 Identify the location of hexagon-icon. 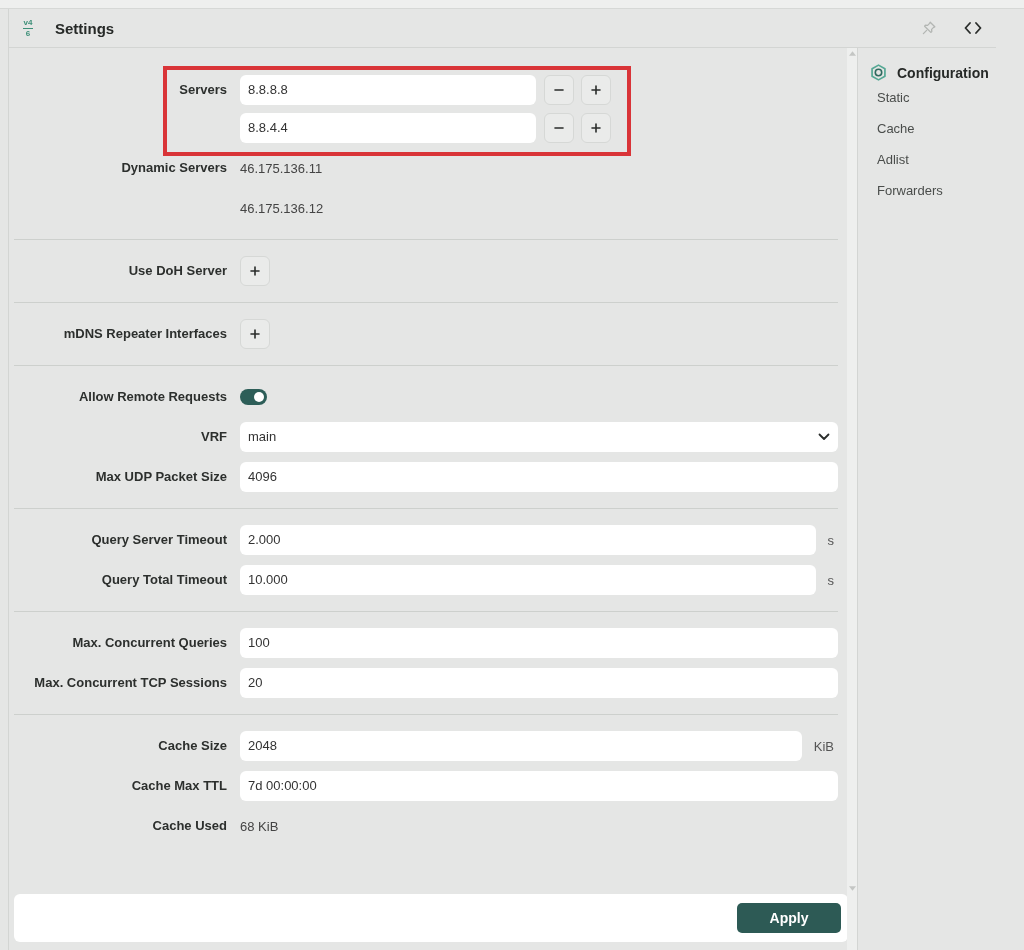
(878, 72).